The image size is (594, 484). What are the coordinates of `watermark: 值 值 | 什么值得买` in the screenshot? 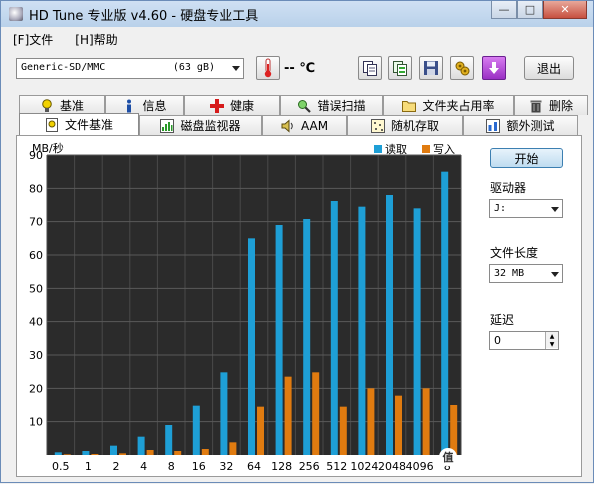 It's located at (496, 456).